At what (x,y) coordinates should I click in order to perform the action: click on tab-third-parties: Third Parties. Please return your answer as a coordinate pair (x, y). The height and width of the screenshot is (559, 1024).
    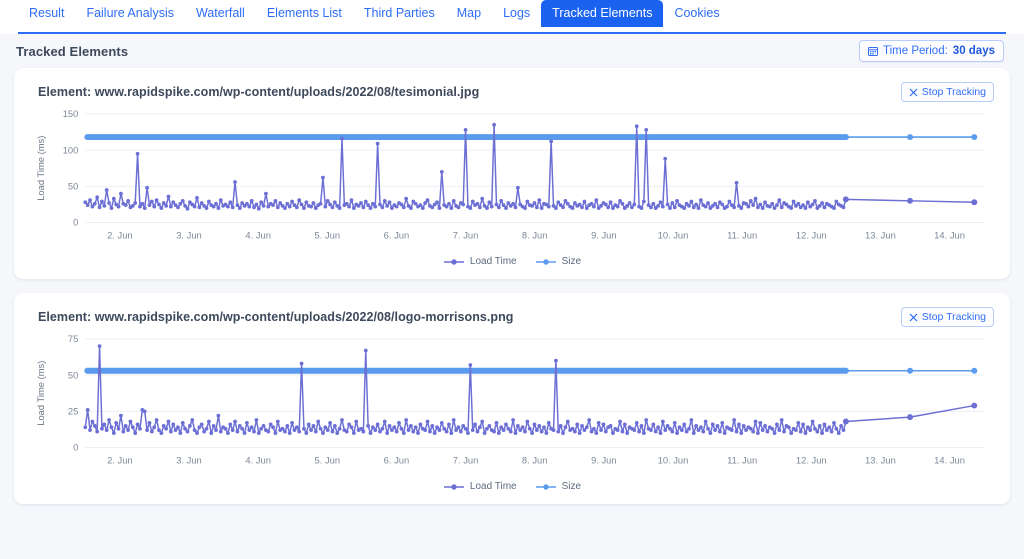
    Looking at the image, I should click on (399, 13).